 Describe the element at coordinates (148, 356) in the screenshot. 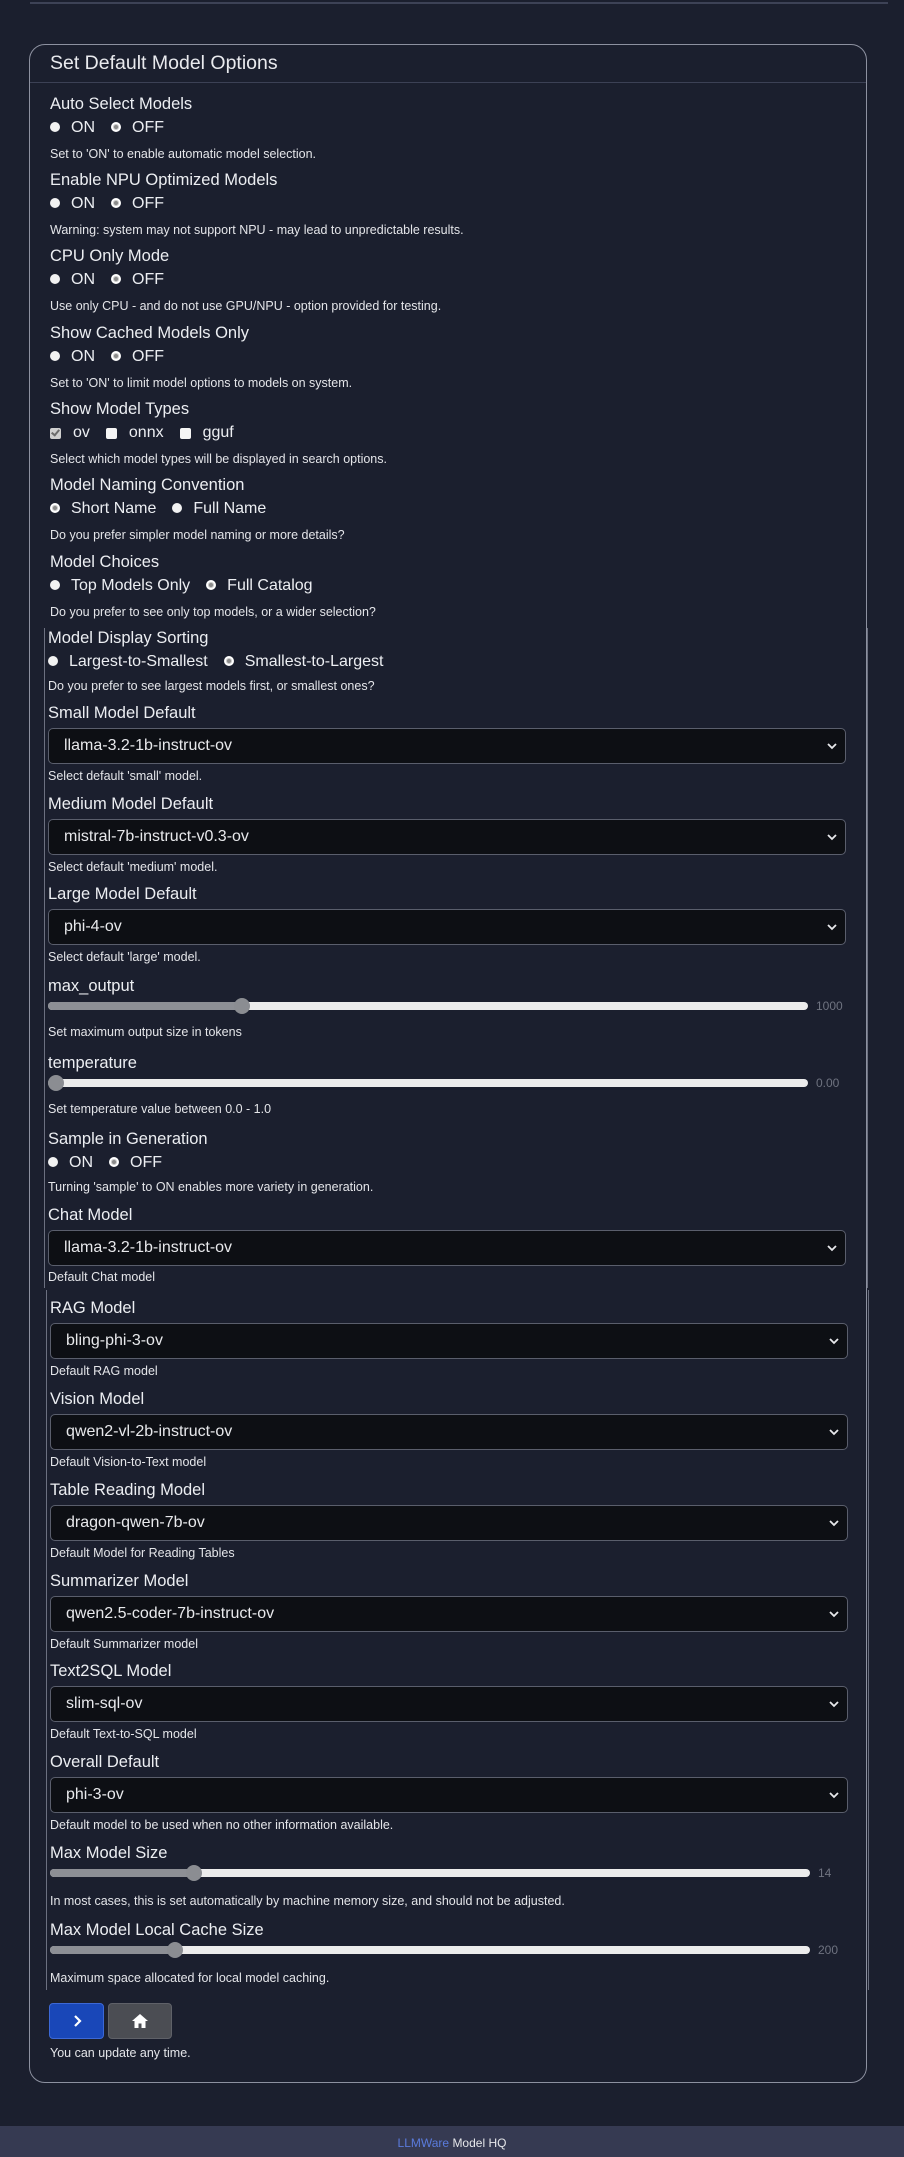

I see `cached-only-off-label: OFF` at that location.